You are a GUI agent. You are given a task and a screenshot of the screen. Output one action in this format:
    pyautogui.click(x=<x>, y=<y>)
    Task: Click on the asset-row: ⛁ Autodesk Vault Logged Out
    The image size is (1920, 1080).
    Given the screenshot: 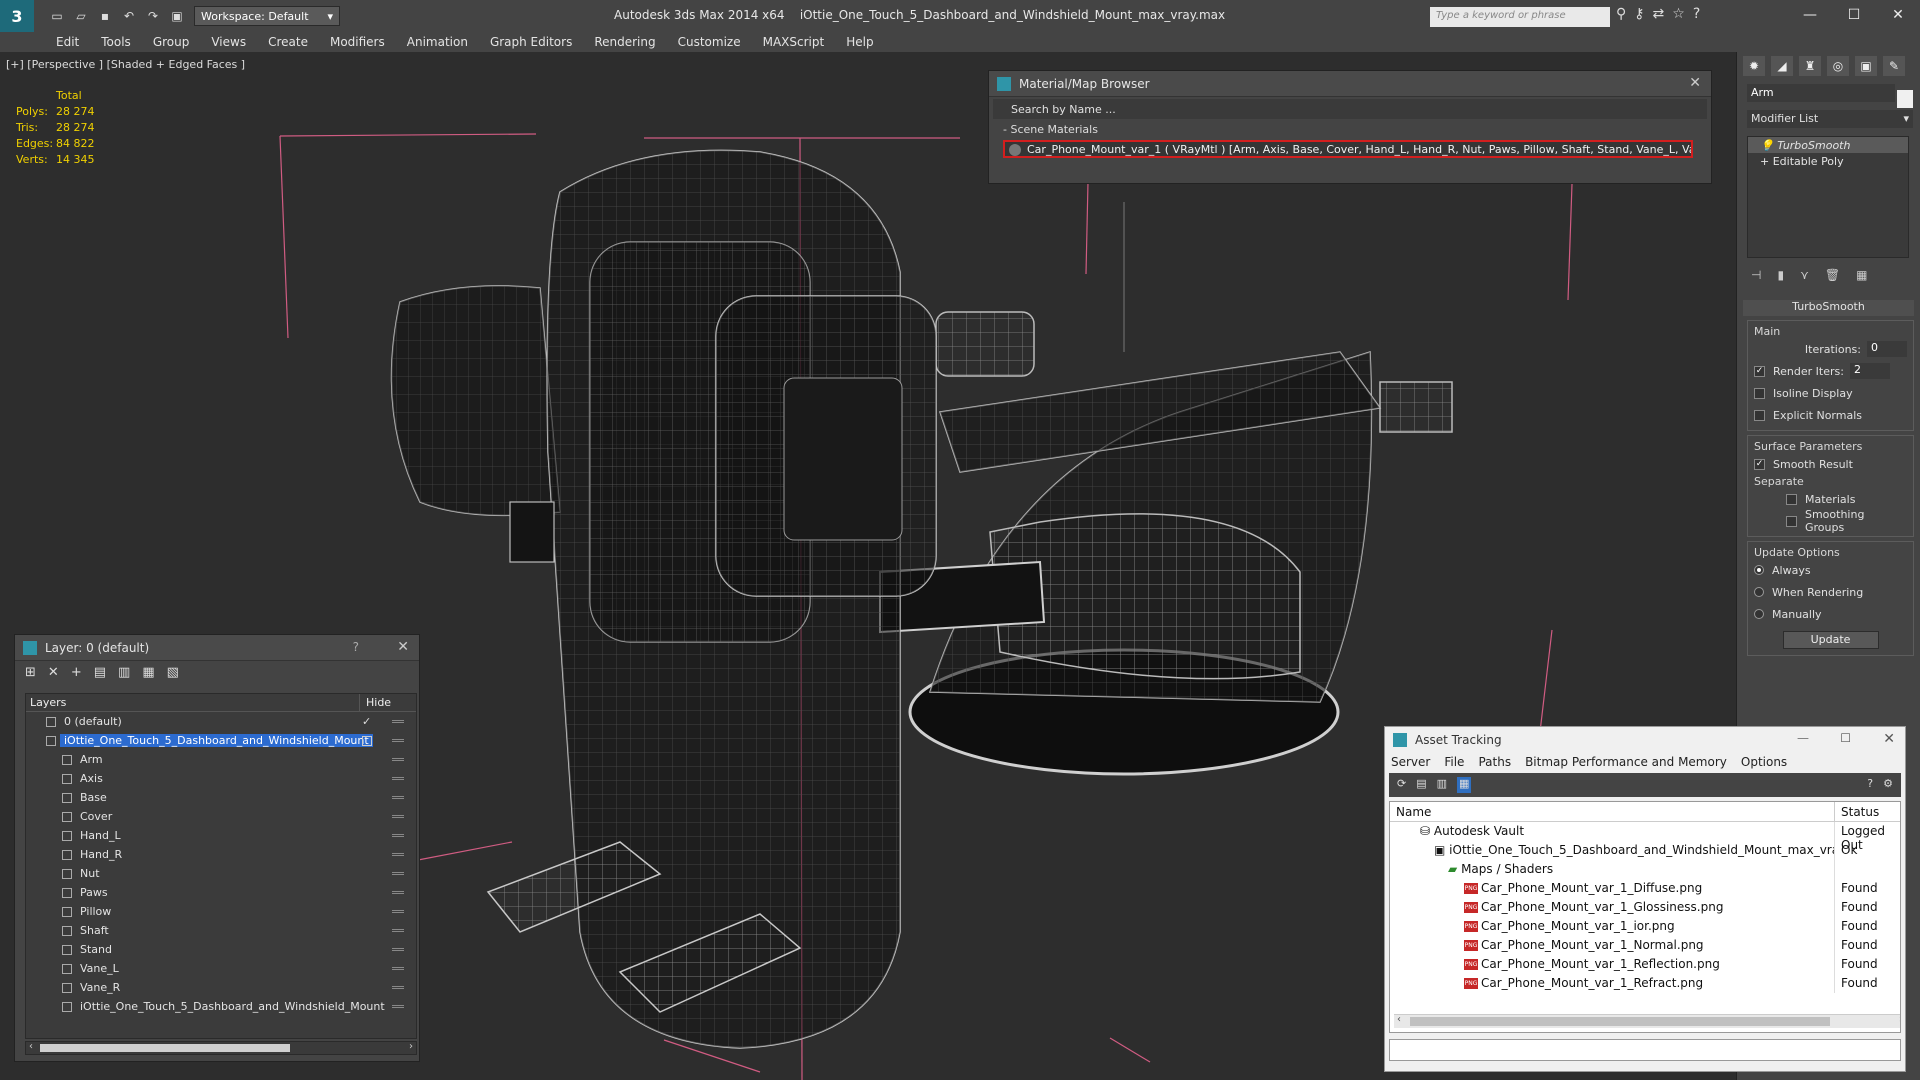 What is the action you would take?
    pyautogui.click(x=1645, y=837)
    